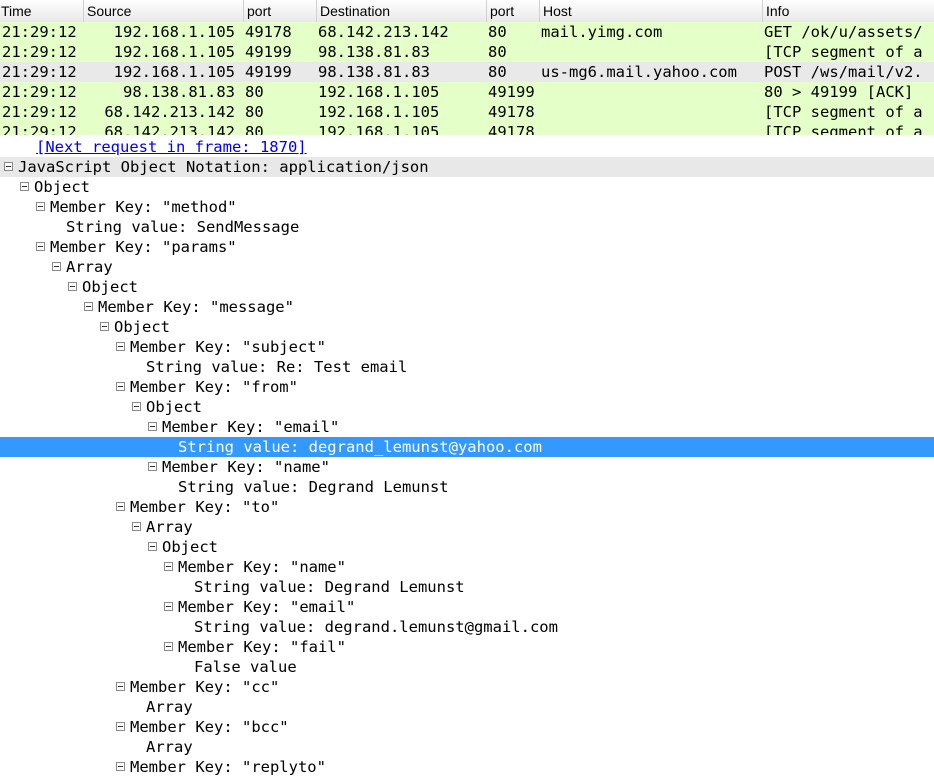 This screenshot has height=780, width=934. What do you see at coordinates (512, 11) in the screenshot?
I see `column-header-destination-port: port` at bounding box center [512, 11].